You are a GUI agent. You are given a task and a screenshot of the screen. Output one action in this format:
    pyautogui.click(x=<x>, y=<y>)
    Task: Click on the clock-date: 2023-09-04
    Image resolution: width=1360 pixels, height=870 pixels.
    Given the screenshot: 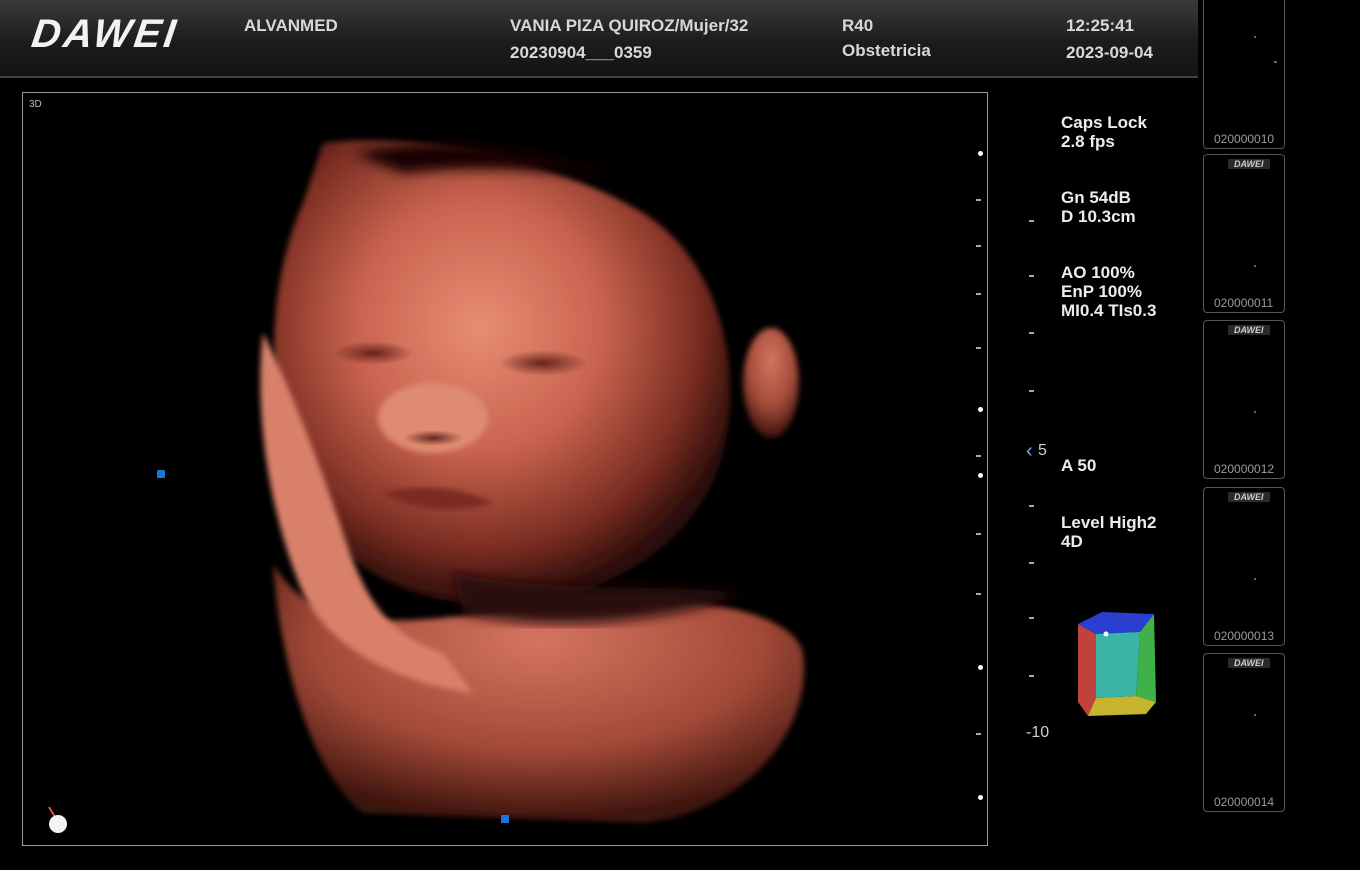 What is the action you would take?
    pyautogui.click(x=1109, y=52)
    